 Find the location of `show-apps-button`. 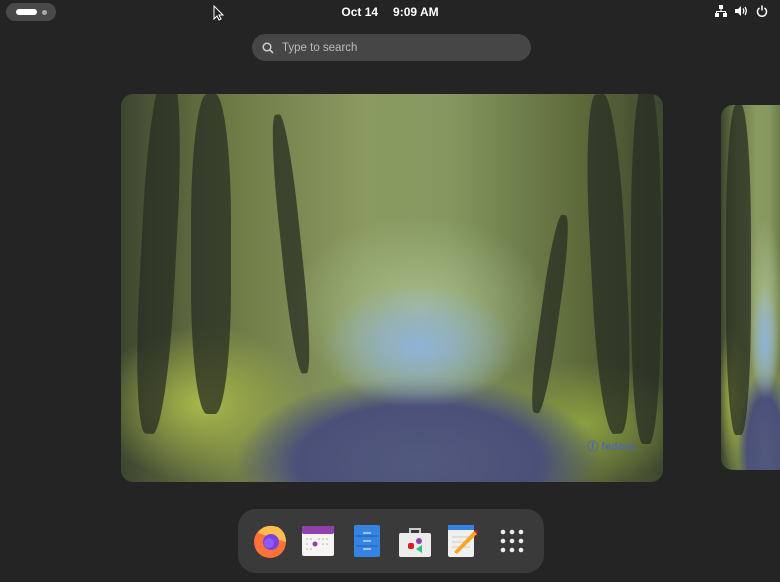

show-apps-button is located at coordinates (512, 541).